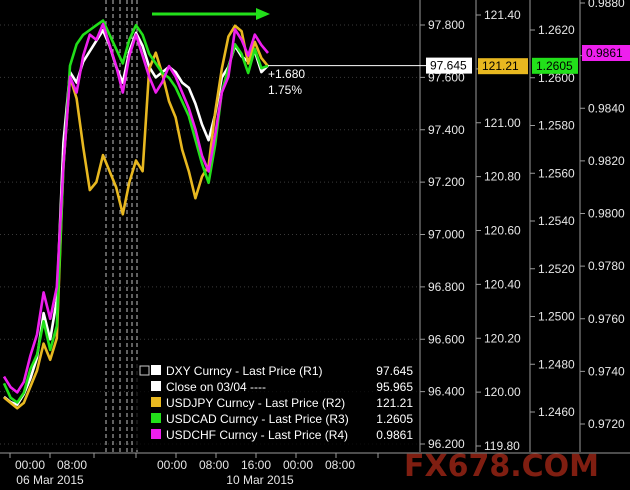 This screenshot has width=630, height=490. Describe the element at coordinates (260, 480) in the screenshot. I see `x-date-label: 10 Mar 2015` at that location.